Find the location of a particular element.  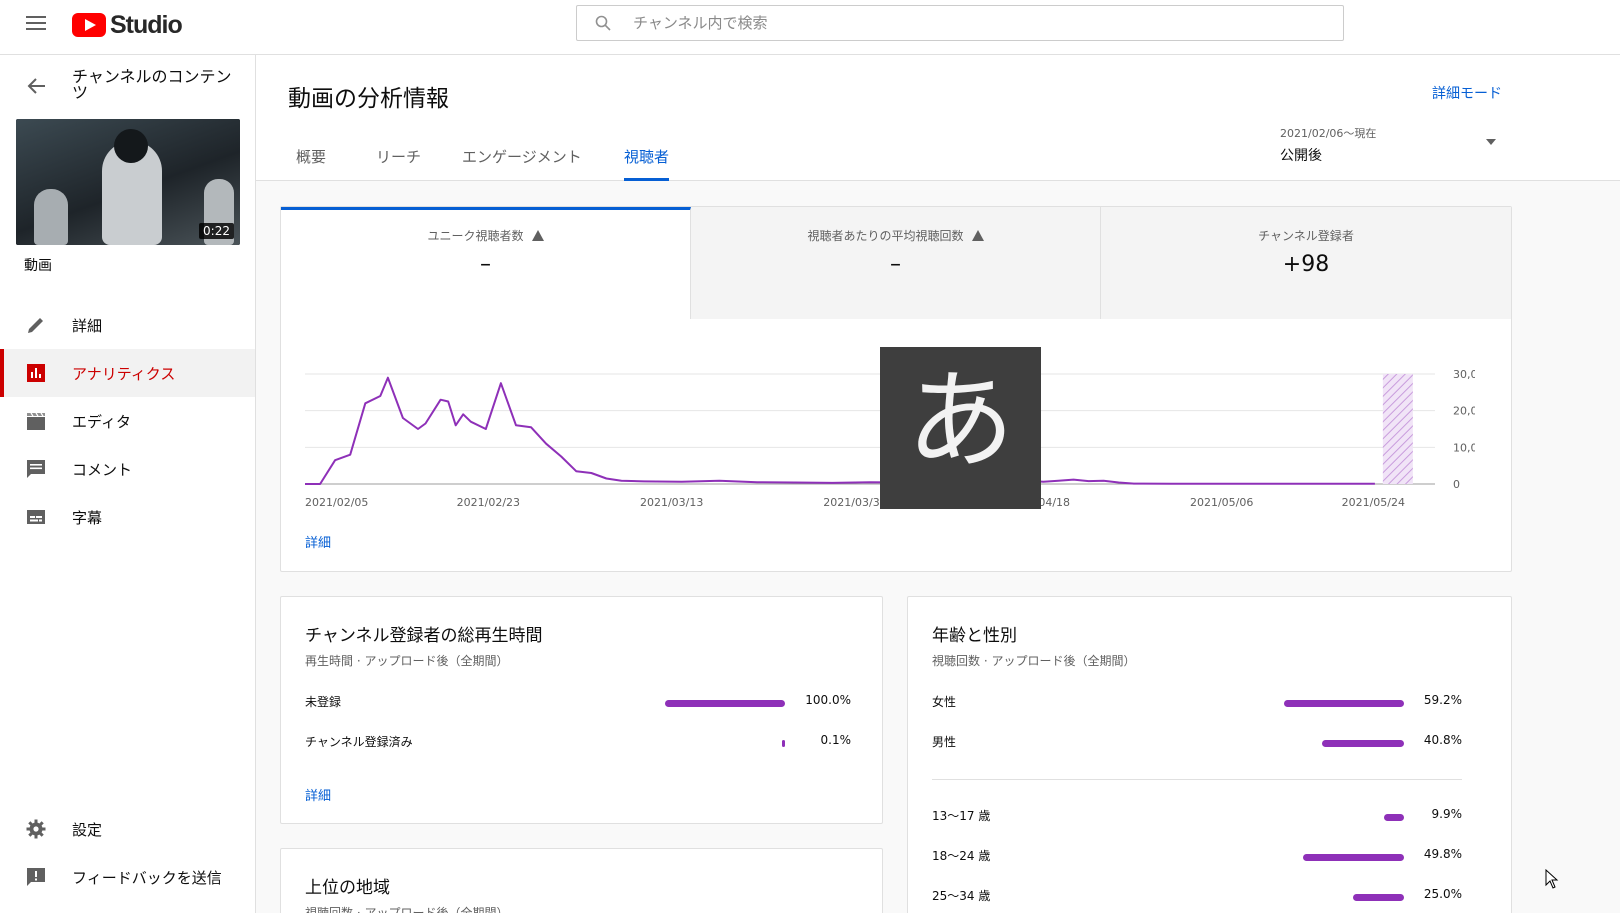

tab-engagement: エンゲージメント is located at coordinates (522, 158).